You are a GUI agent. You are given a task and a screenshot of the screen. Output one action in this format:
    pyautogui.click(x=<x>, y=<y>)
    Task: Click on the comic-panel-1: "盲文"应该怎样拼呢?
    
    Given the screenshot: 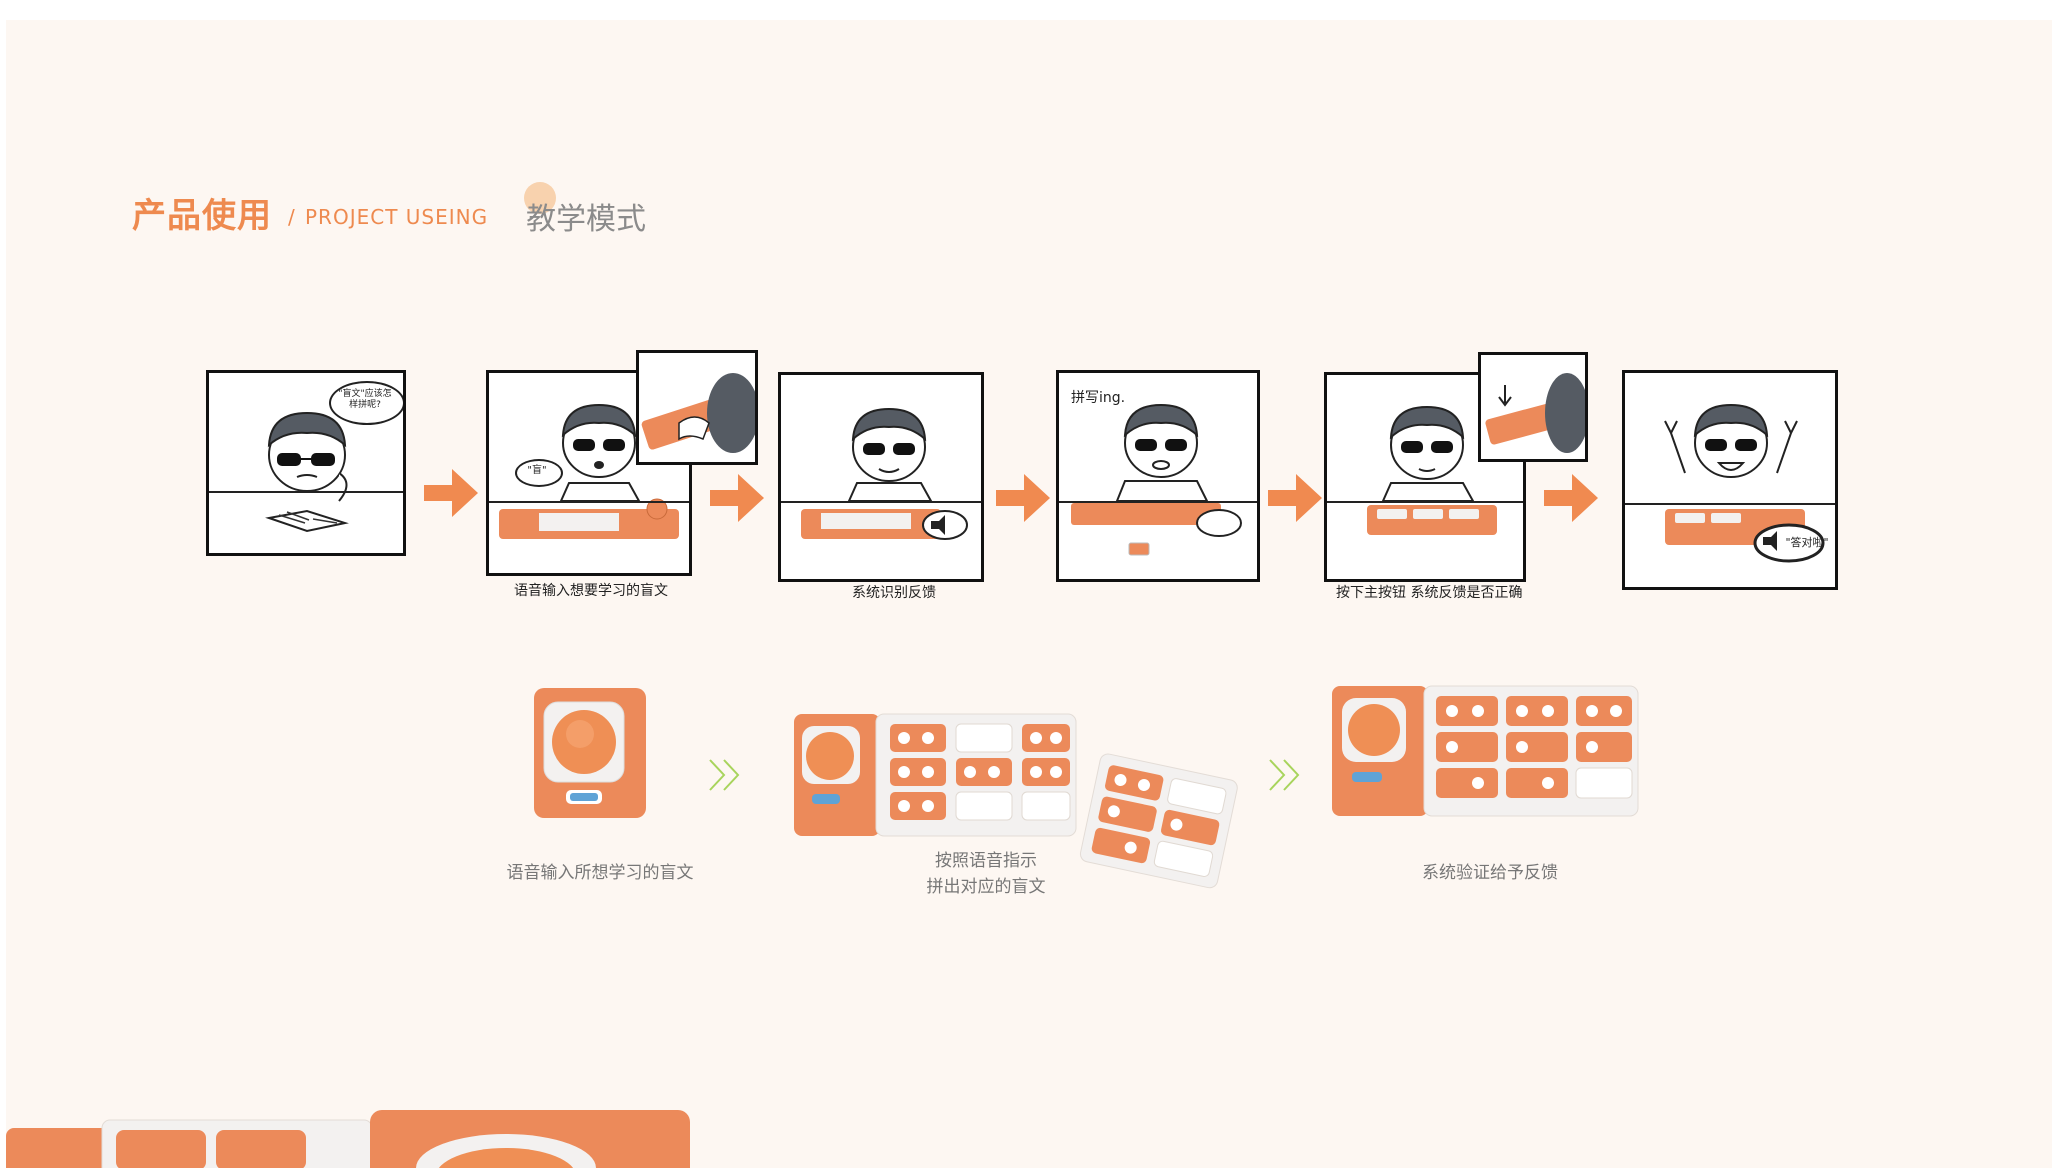 What is the action you would take?
    pyautogui.click(x=306, y=463)
    